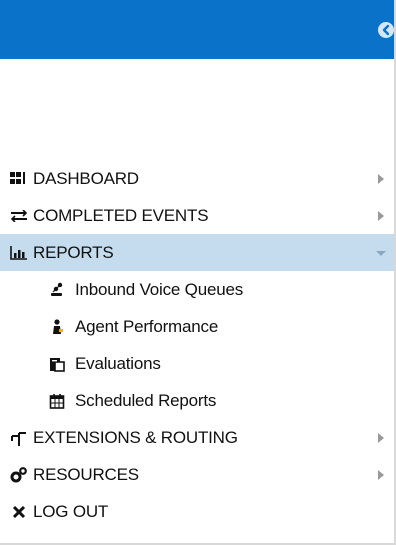 This screenshot has height=545, width=396. What do you see at coordinates (147, 326) in the screenshot?
I see `submenu-item-label: Agent Performance` at bounding box center [147, 326].